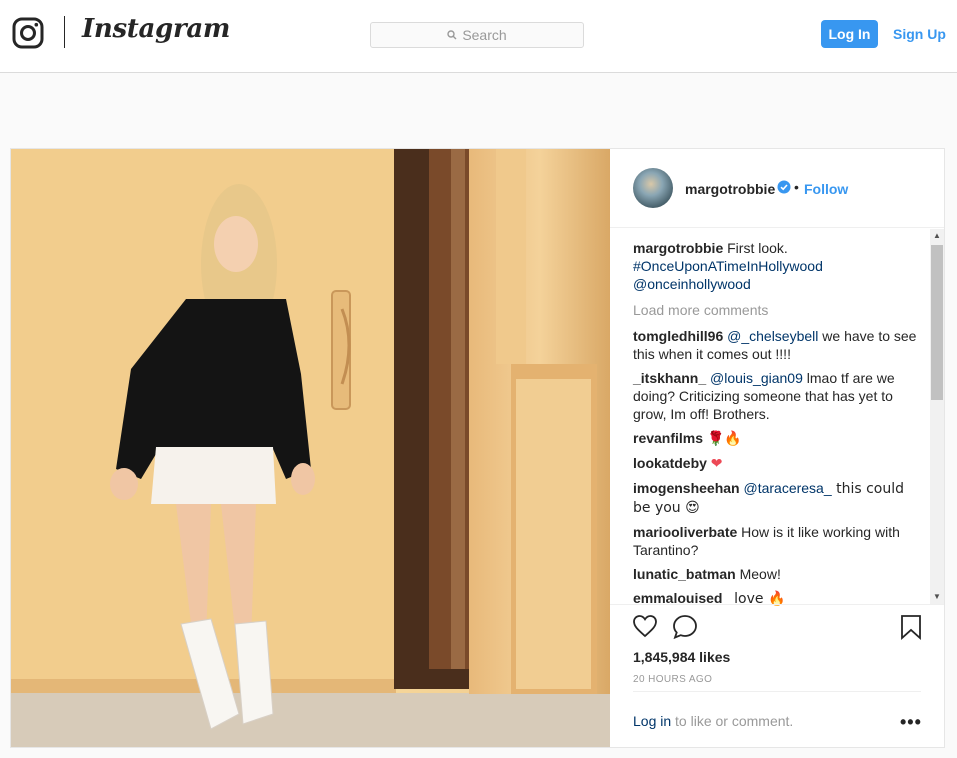 This screenshot has width=957, height=758. I want to click on login-prompt: Log in to like or comment., so click(713, 721).